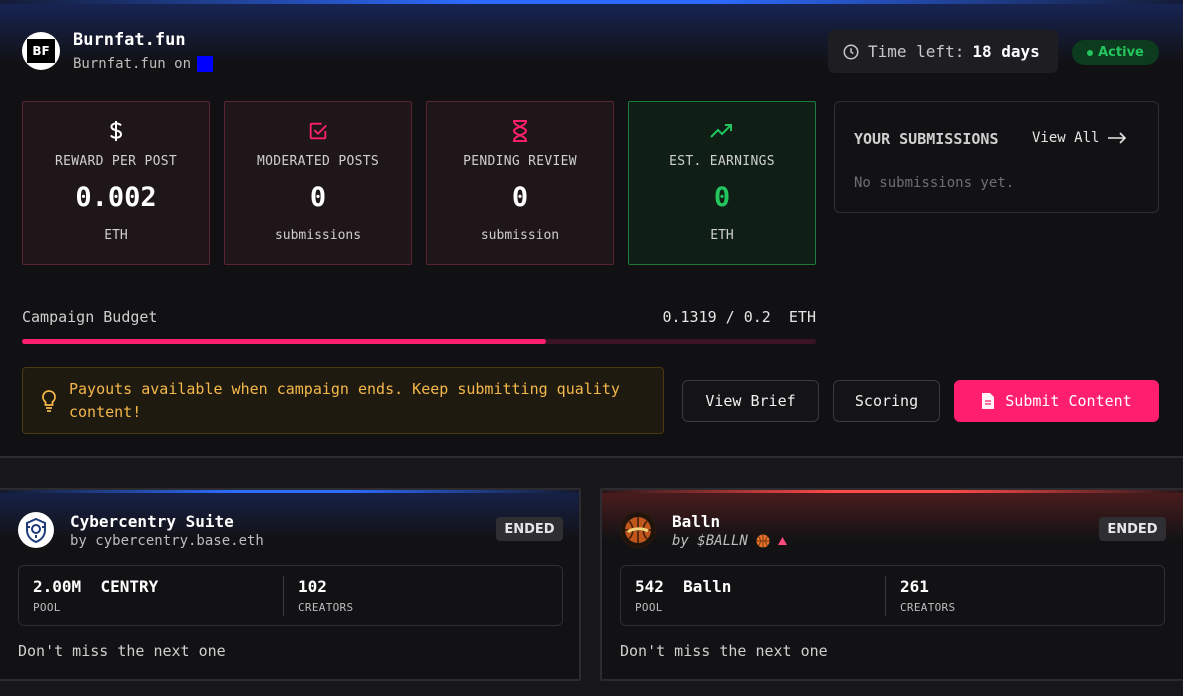 Image resolution: width=1183 pixels, height=696 pixels. Describe the element at coordinates (520, 183) in the screenshot. I see `stat-pending-review: PENDING REVIEW 0 submission` at that location.